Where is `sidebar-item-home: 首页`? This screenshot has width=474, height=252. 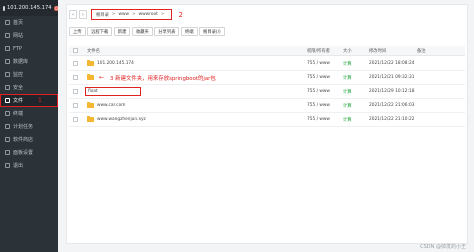 sidebar-item-home: 首页 is located at coordinates (29, 22).